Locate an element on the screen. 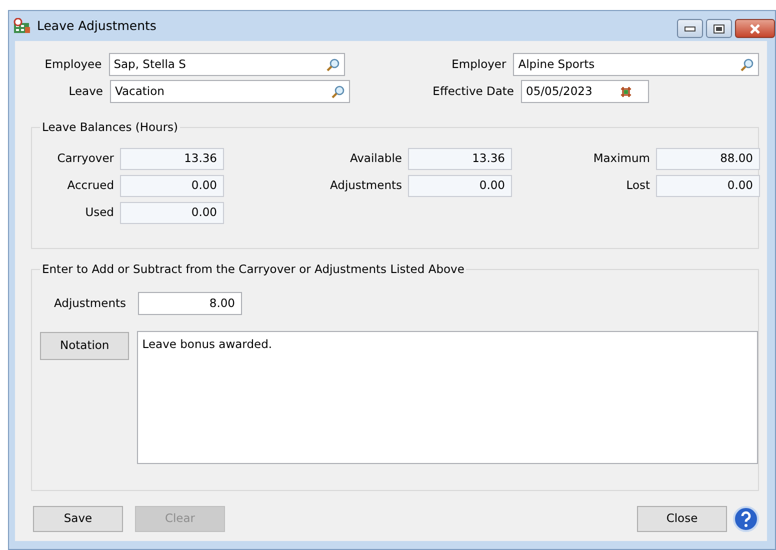 The height and width of the screenshot is (550, 776). field-label: Employer is located at coordinates (478, 64).